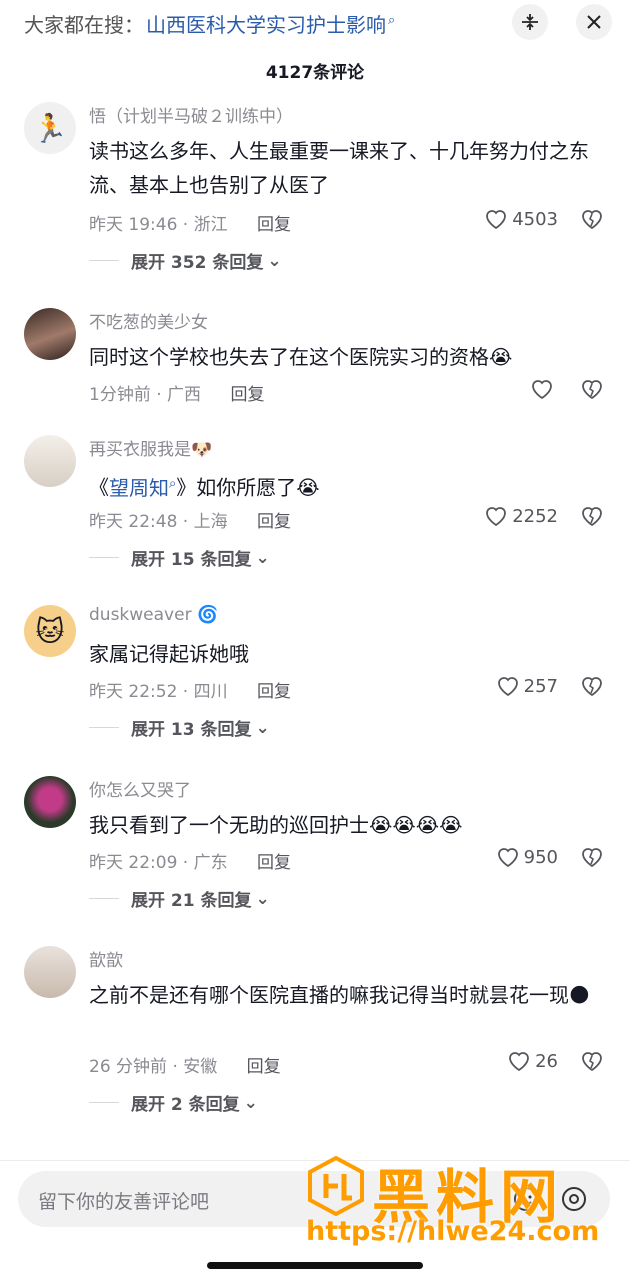  What do you see at coordinates (210, 692) in the screenshot?
I see `comment-location: 四川` at bounding box center [210, 692].